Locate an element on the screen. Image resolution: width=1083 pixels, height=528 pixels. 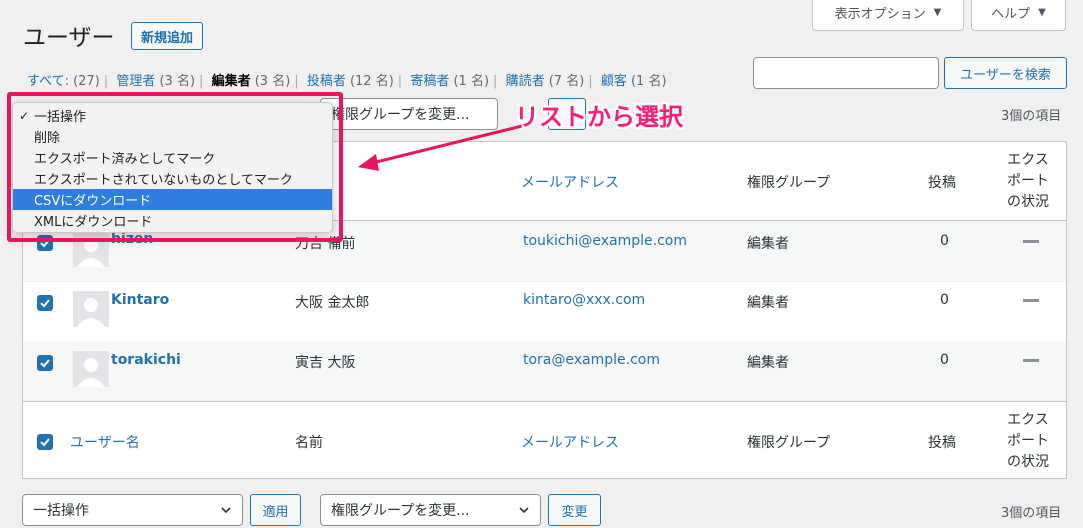
bulk-action-select-bottom: 一括操作 is located at coordinates (132, 510).